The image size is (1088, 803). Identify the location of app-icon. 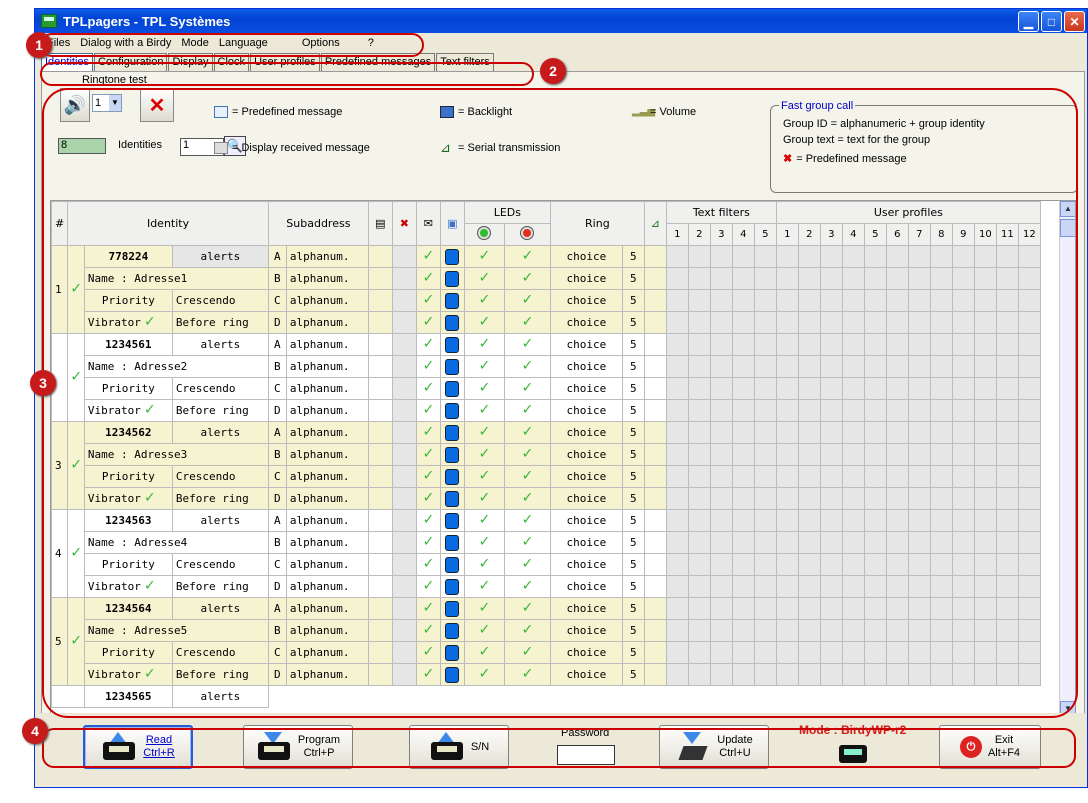
(49, 21).